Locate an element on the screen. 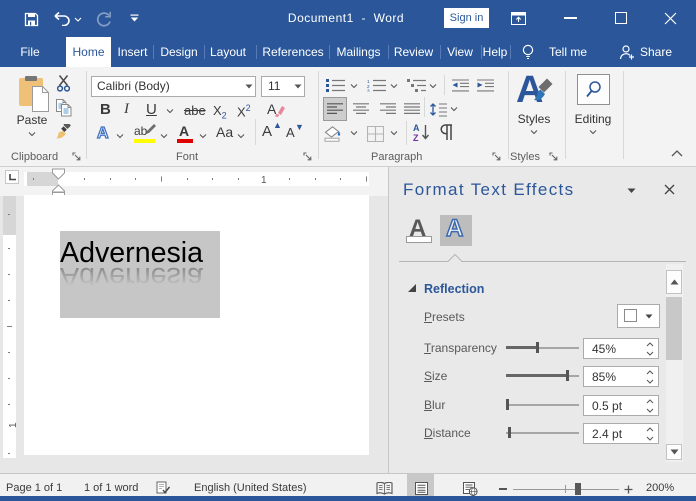  svg-text: 3 is located at coordinates (368, 90).